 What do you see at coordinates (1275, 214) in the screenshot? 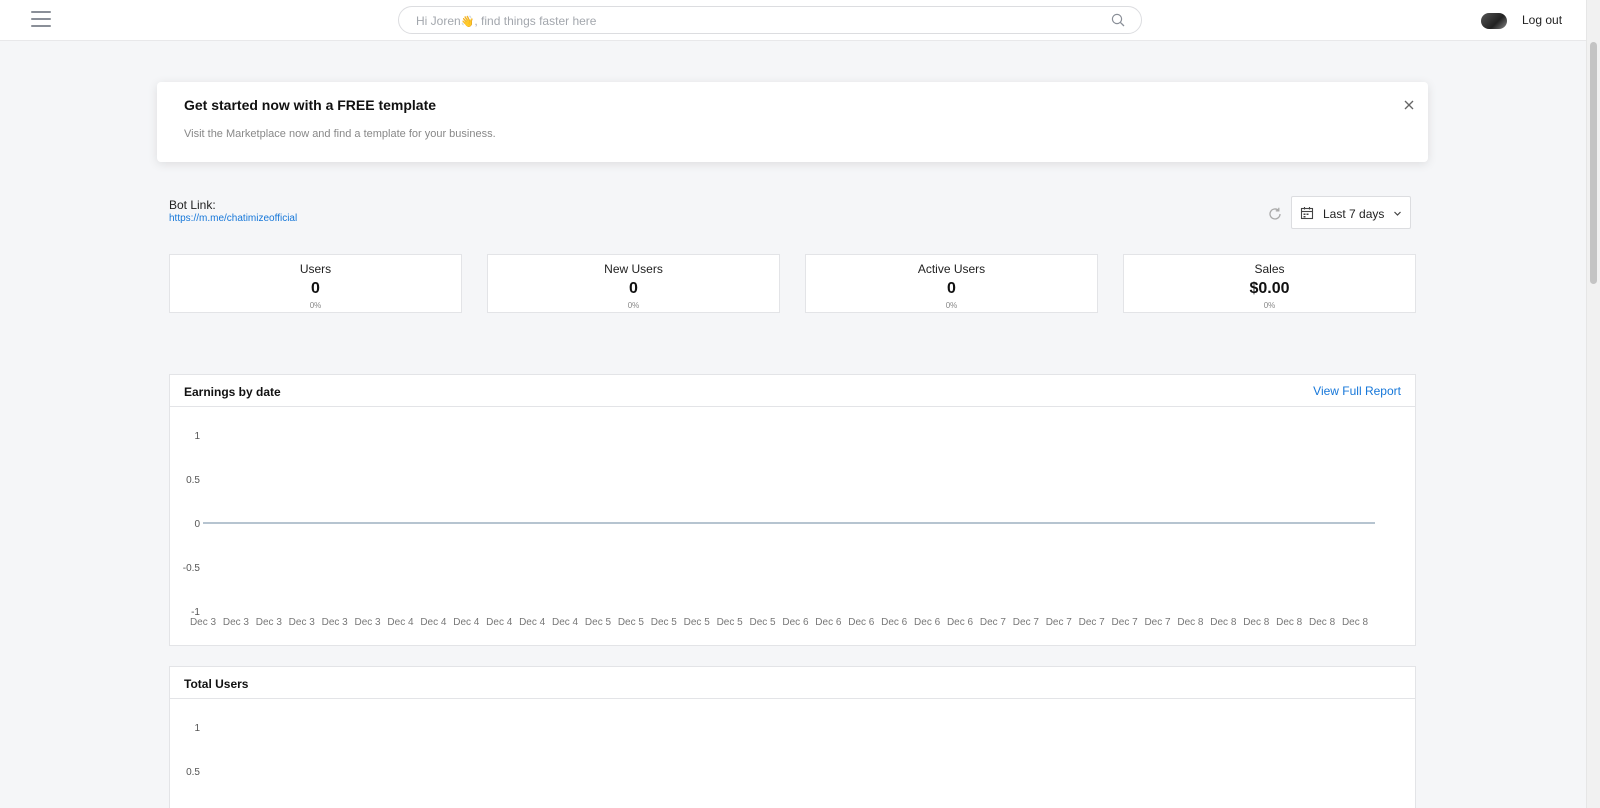
I see `refresh-icon` at bounding box center [1275, 214].